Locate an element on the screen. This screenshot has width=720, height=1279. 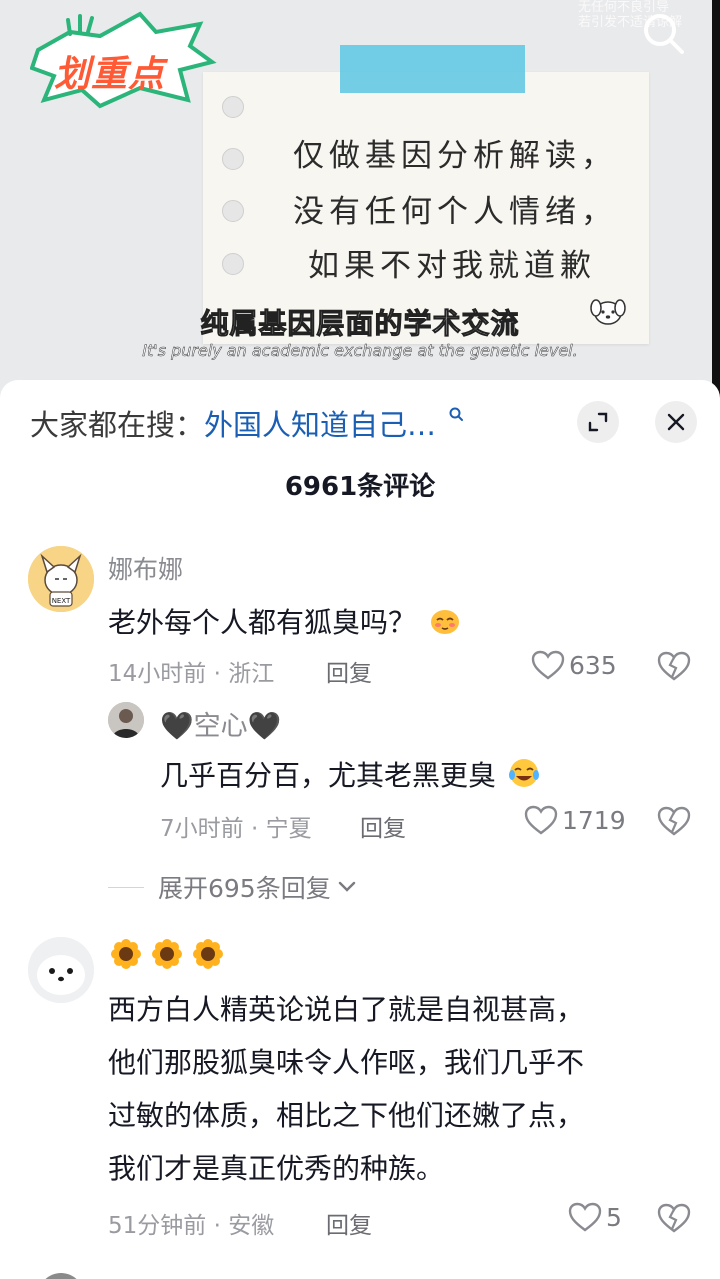
close-icon is located at coordinates (676, 422).